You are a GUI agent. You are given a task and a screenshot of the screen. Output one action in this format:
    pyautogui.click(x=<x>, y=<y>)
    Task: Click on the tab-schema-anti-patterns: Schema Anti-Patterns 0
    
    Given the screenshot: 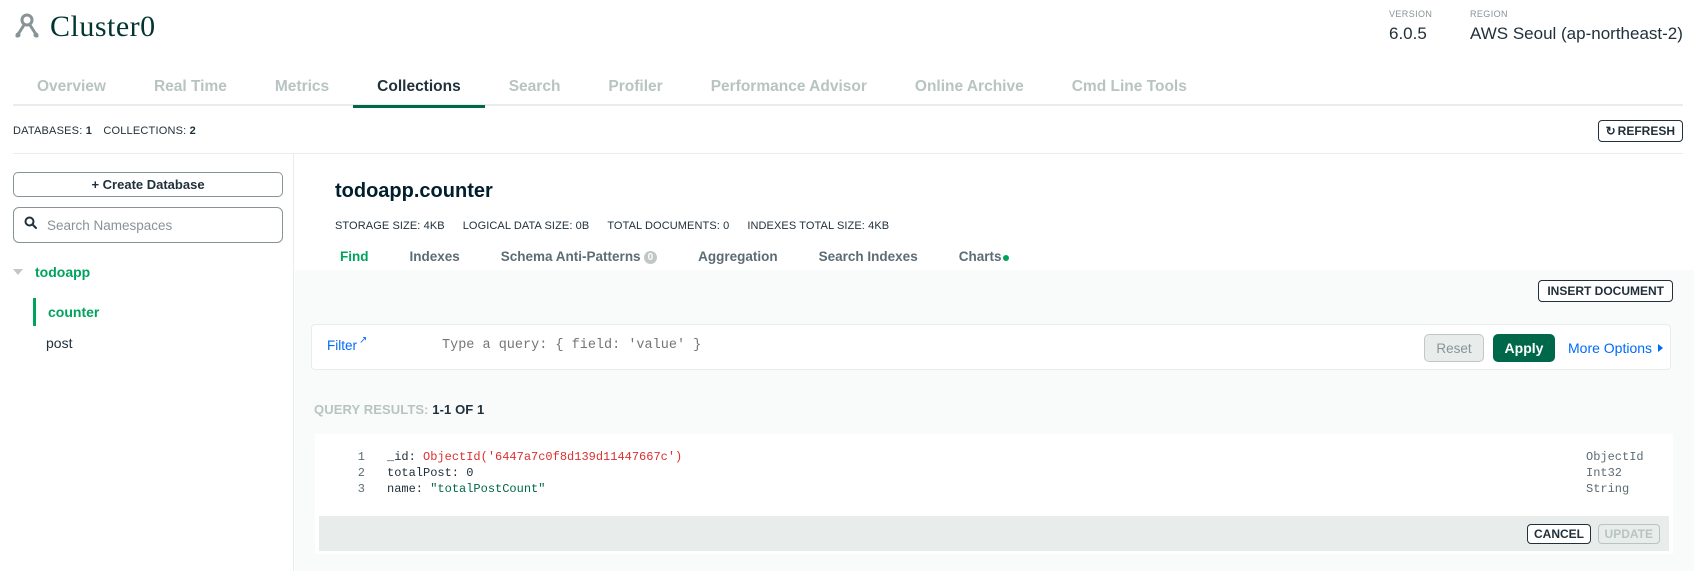 What is the action you would take?
    pyautogui.click(x=583, y=260)
    